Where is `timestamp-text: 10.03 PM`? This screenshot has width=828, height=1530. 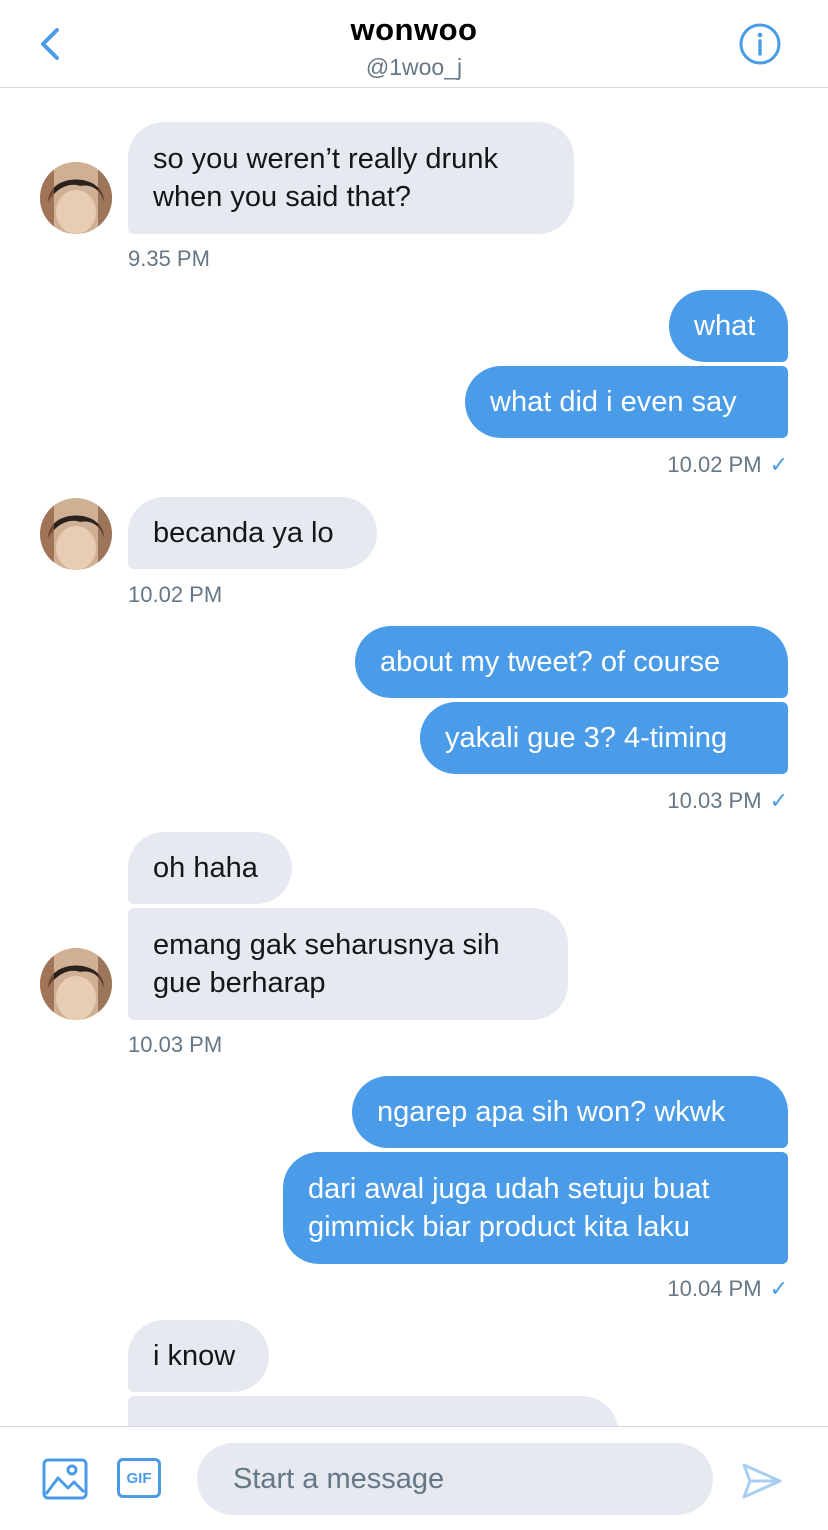
timestamp-text: 10.03 PM is located at coordinates (714, 800).